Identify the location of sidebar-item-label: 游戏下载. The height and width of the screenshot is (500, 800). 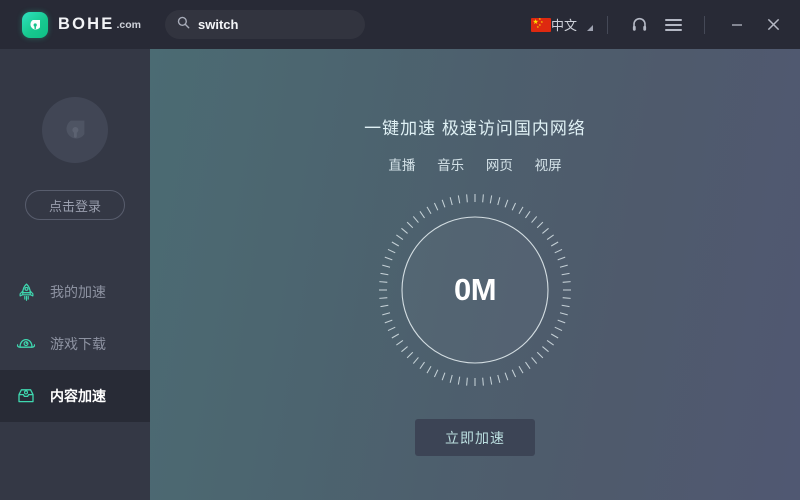
(78, 344).